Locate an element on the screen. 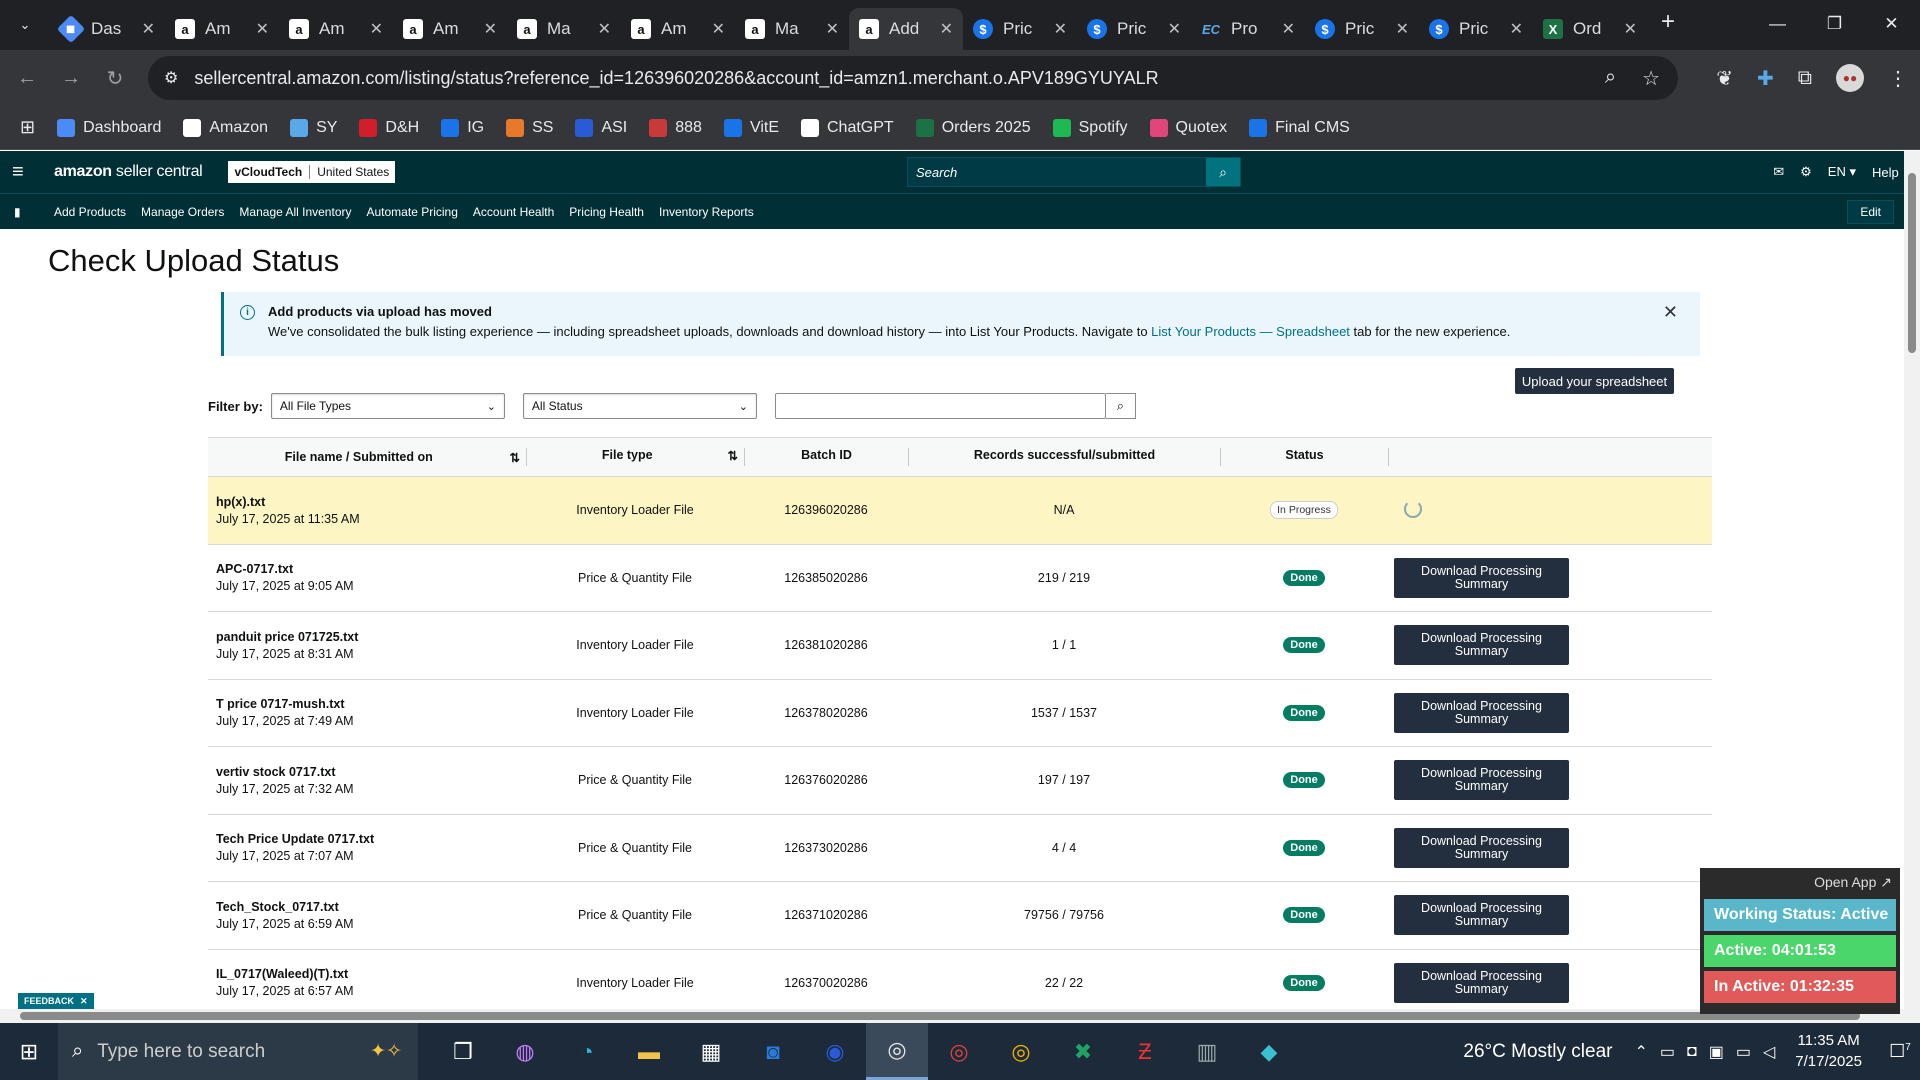 The width and height of the screenshot is (1920, 1080). bookmark-item: IG is located at coordinates (462, 127).